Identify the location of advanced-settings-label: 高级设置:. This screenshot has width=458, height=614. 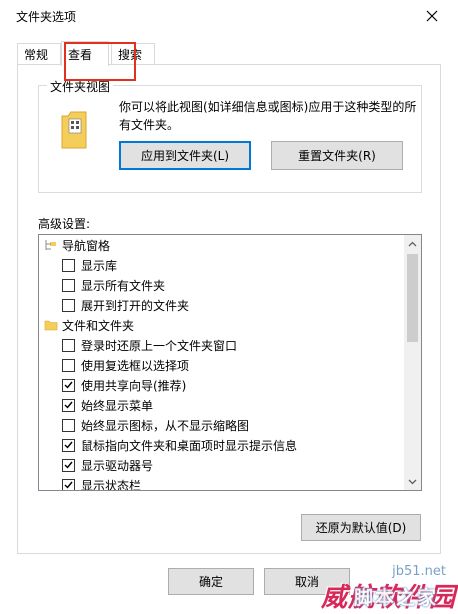
(64, 224).